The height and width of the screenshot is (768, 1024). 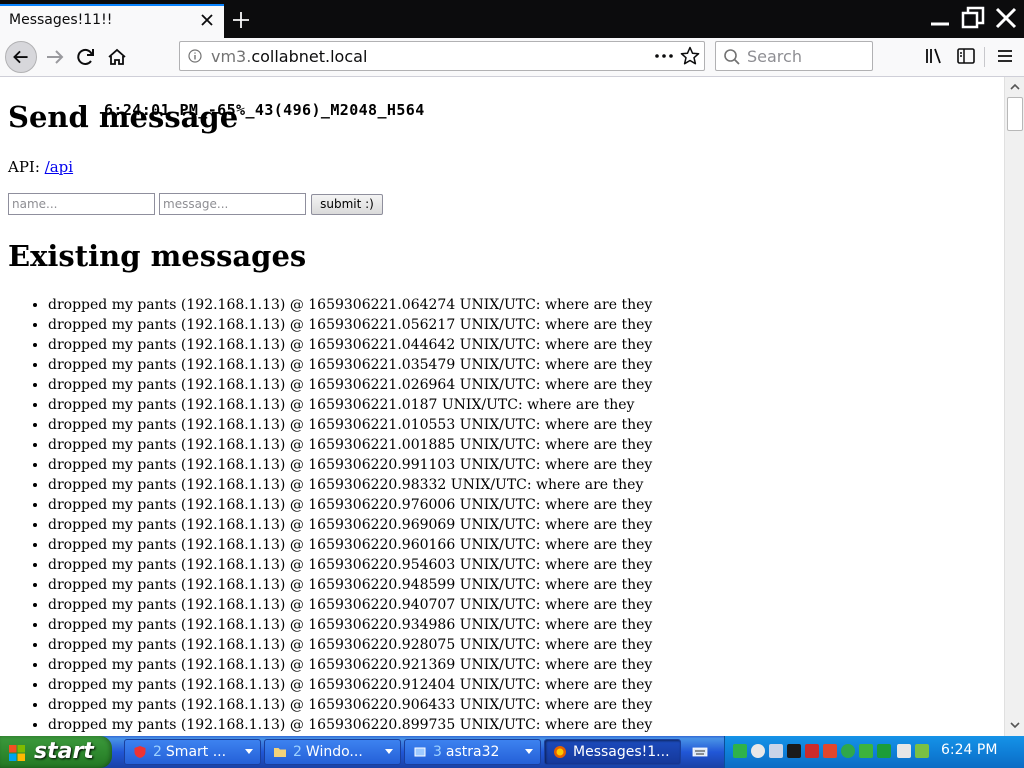 I want to click on existing-messages-heading: Existing messages, so click(x=157, y=256).